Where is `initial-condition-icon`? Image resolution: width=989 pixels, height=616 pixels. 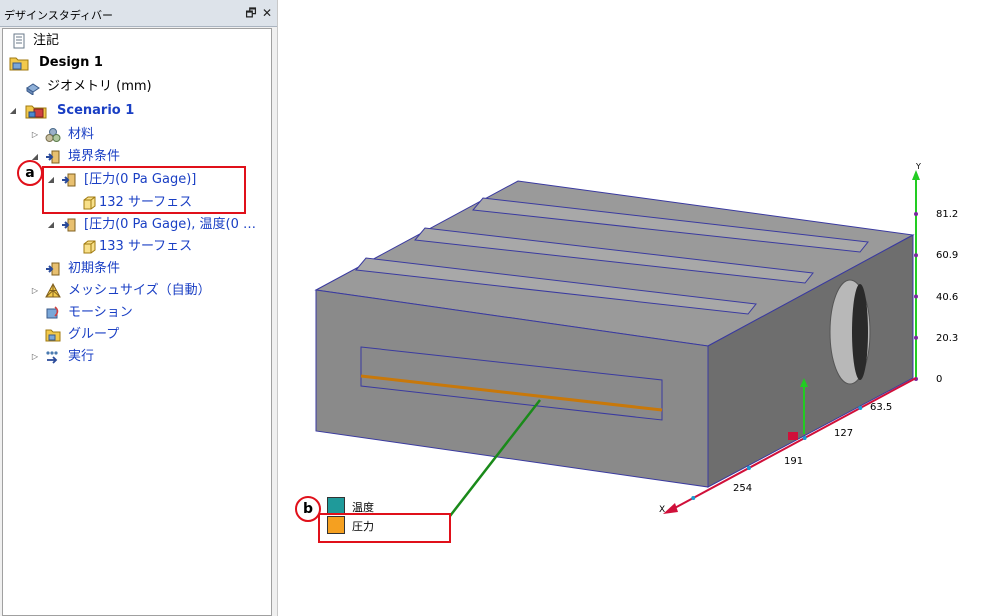 initial-condition-icon is located at coordinates (53, 269).